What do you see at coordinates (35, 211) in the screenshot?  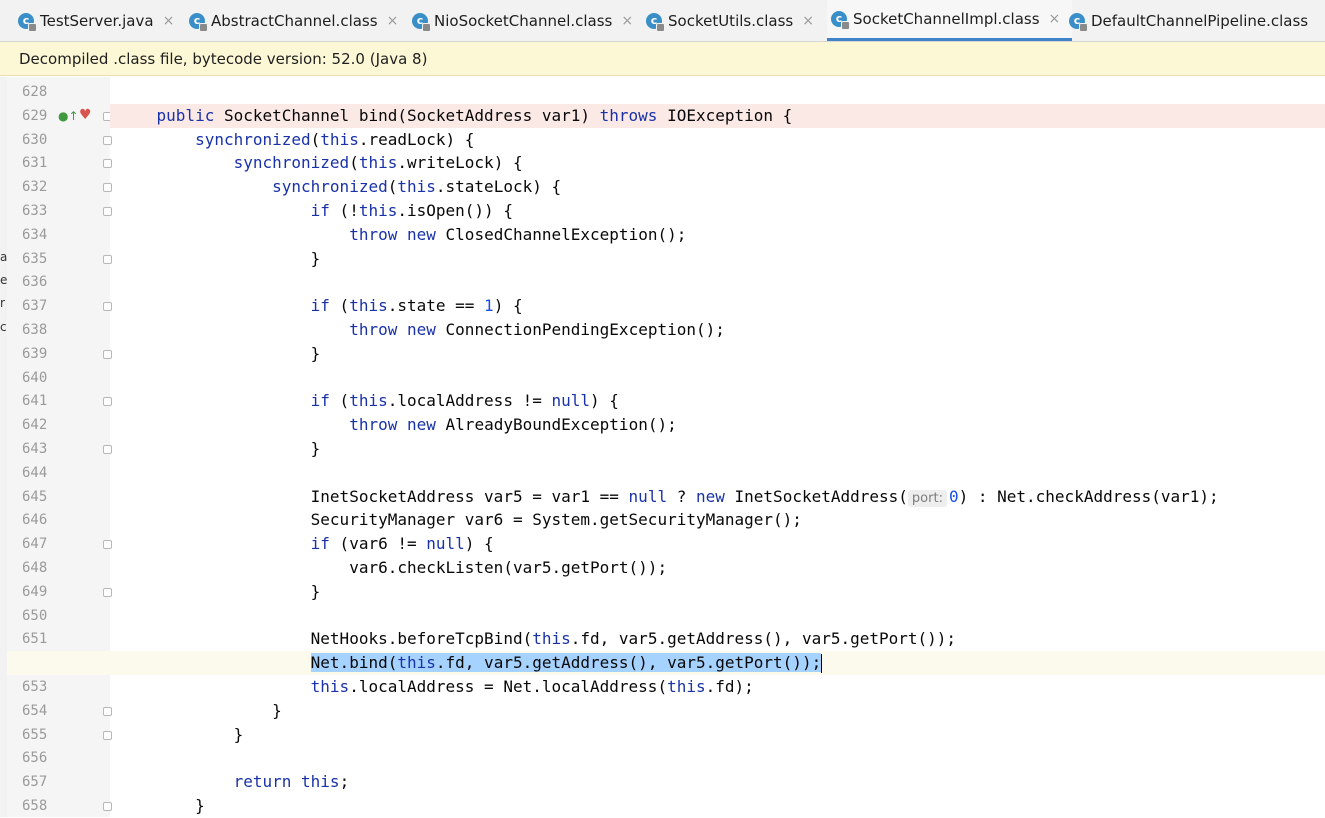 I see `line-number: 633` at bounding box center [35, 211].